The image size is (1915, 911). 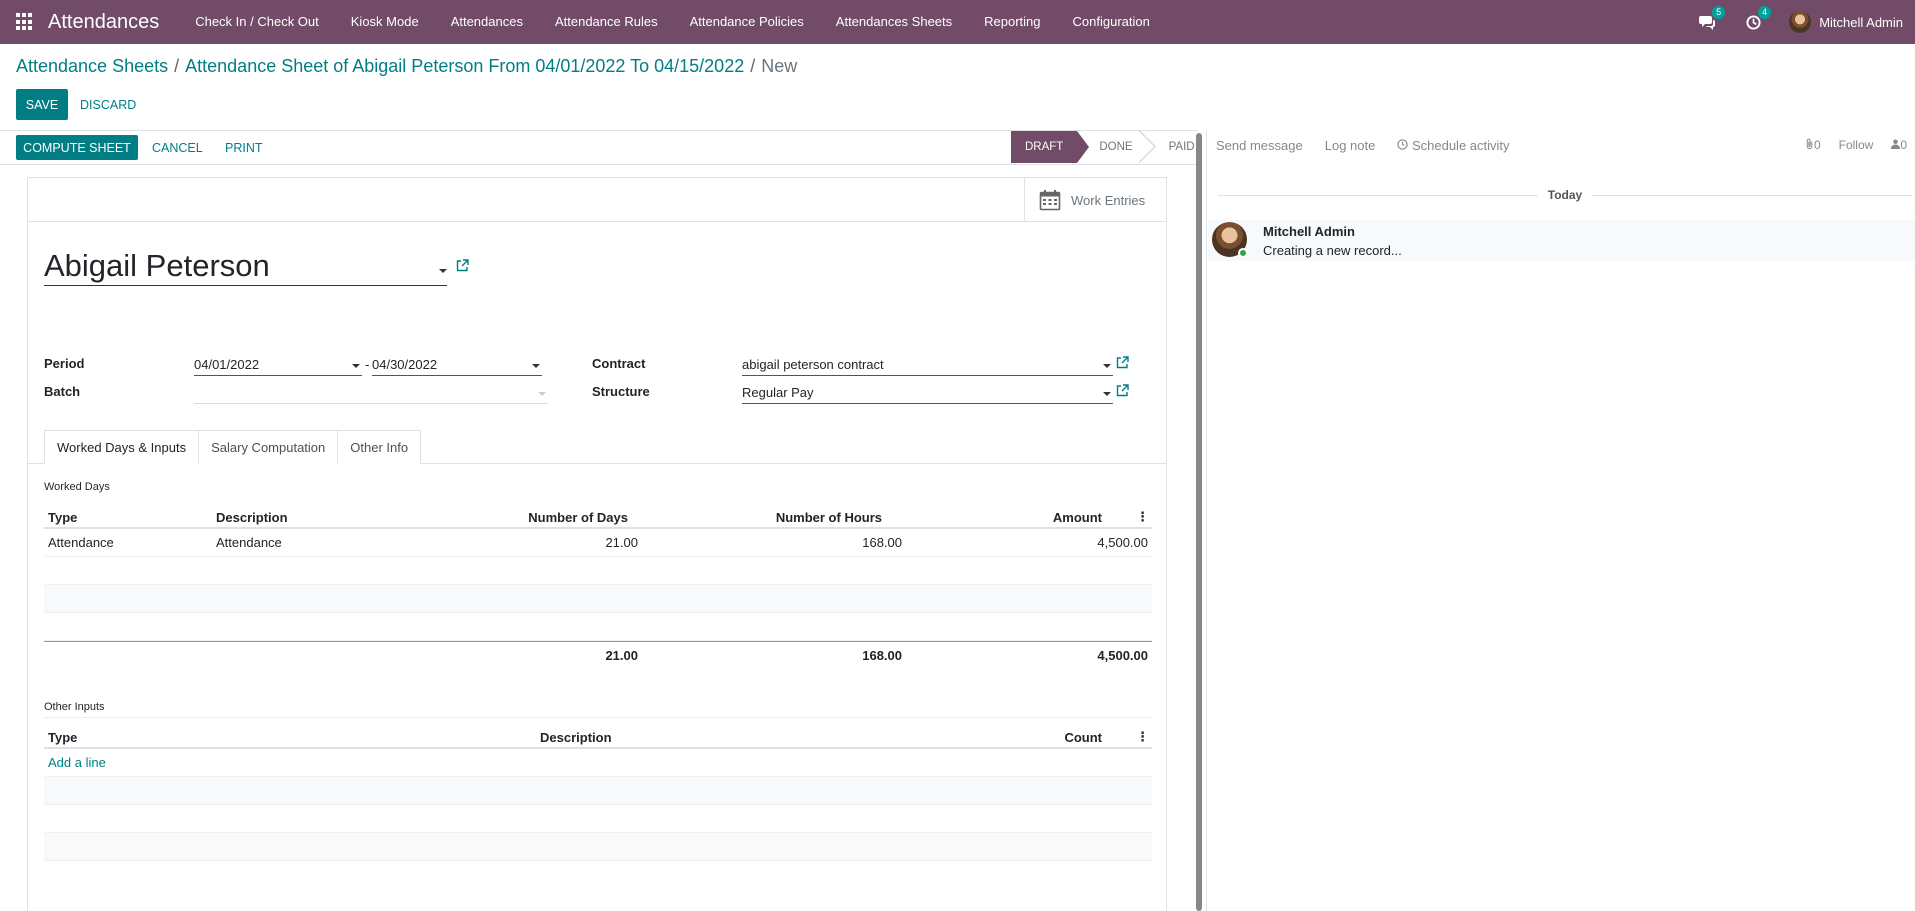 I want to click on add-line-link: Add a line, so click(x=77, y=762).